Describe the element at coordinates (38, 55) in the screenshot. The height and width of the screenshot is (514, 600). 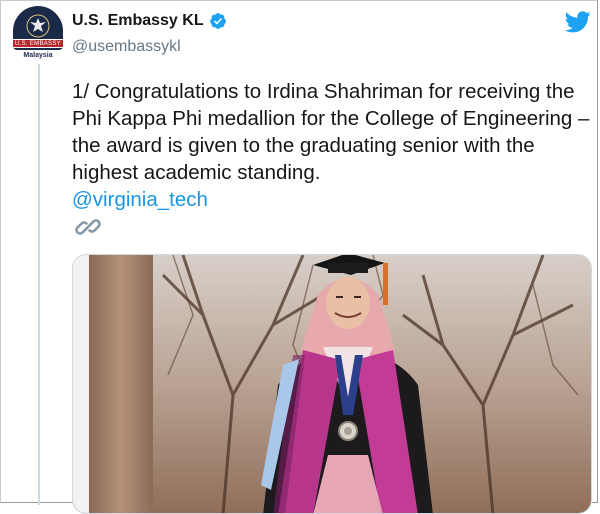
I see `avatar-country: Malaysia` at that location.